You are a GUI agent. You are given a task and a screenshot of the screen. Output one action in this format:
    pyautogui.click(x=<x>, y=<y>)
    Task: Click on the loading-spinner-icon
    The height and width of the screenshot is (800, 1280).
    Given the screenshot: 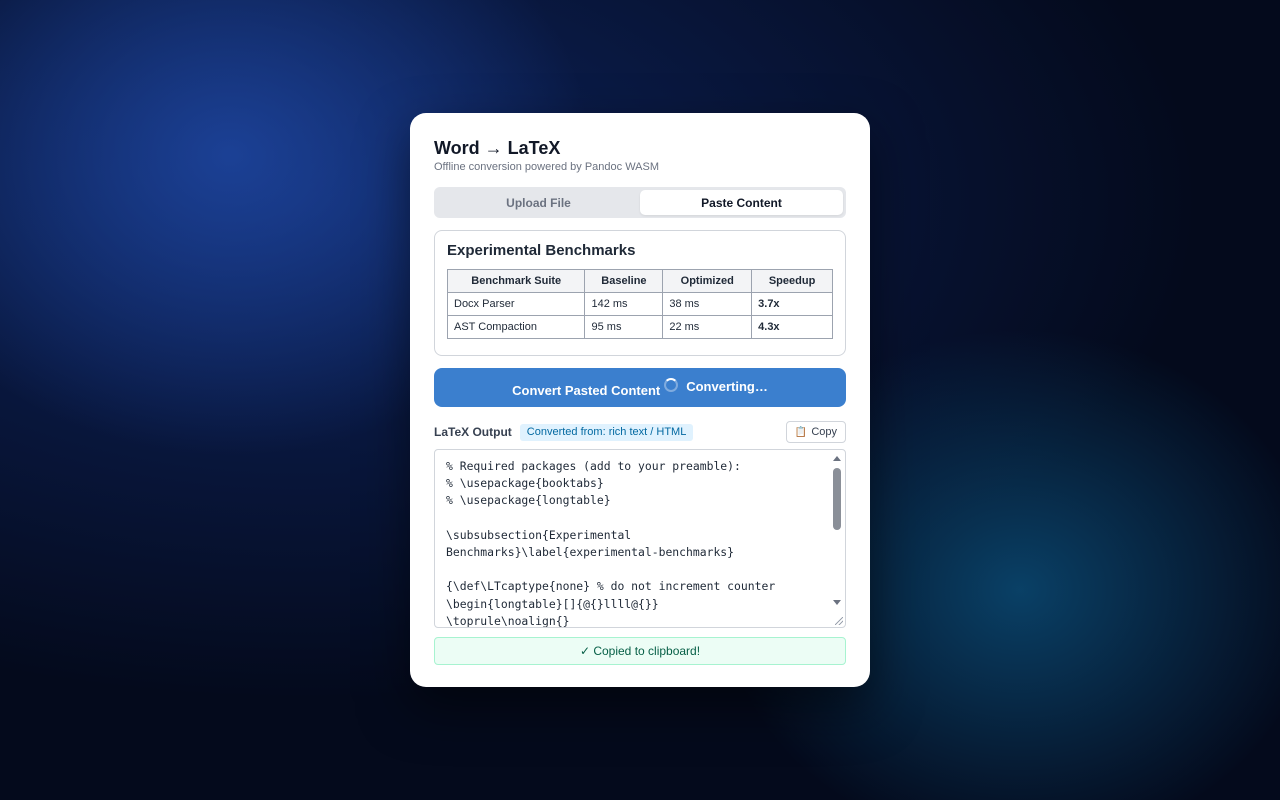 What is the action you would take?
    pyautogui.click(x=671, y=384)
    